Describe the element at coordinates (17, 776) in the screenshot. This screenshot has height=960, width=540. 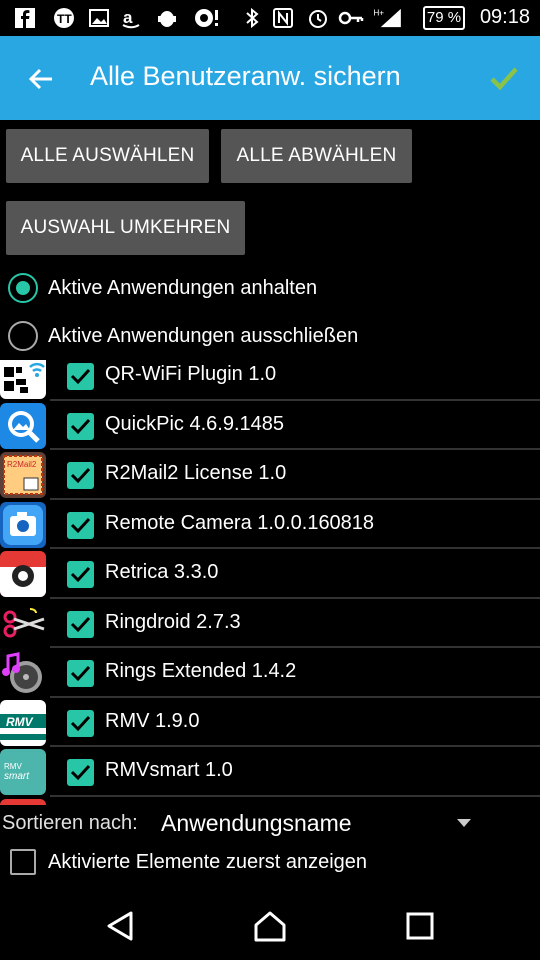
I see `svg-text: smart` at that location.